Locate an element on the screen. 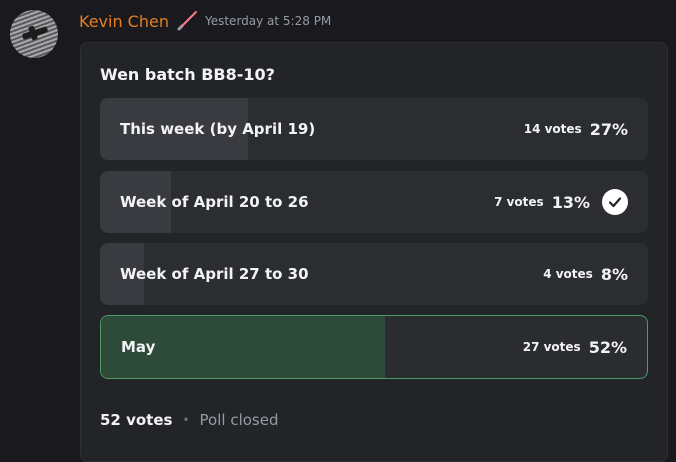  poll-answer-2: Week of April 20 to 26 7 votes 13% is located at coordinates (374, 202).